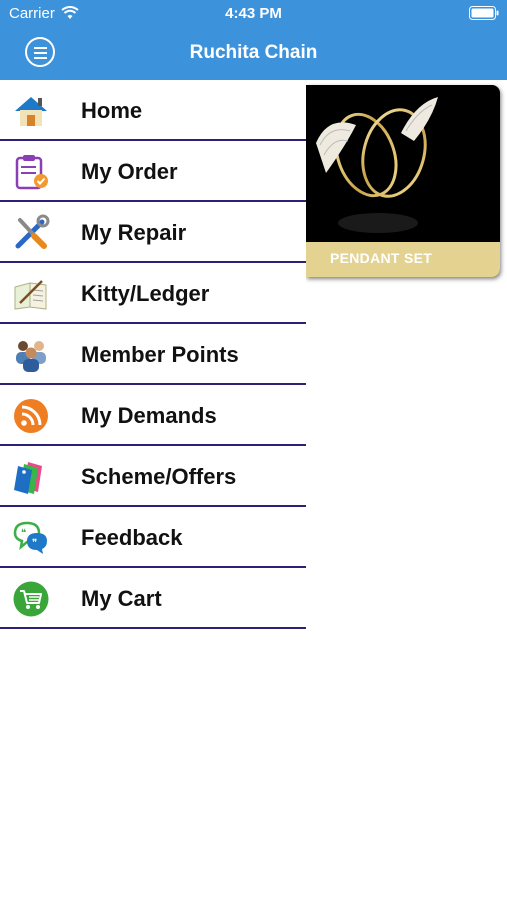 The image size is (507, 900). What do you see at coordinates (403, 259) in the screenshot?
I see `banner-caption: PENDANT SET` at bounding box center [403, 259].